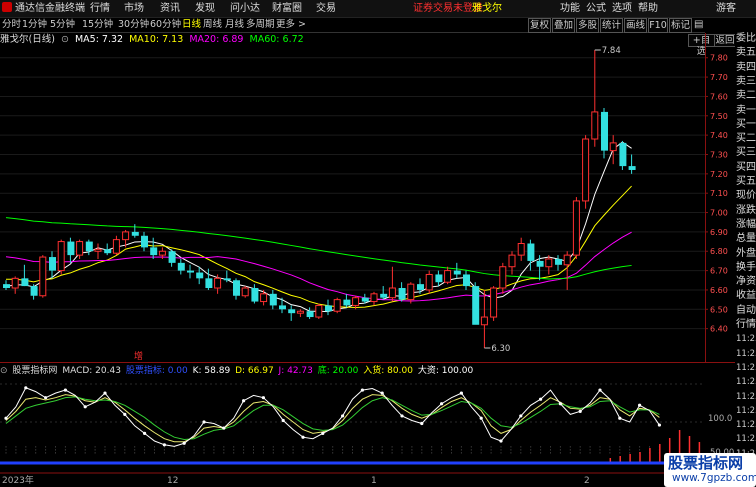  Describe the element at coordinates (680, 25) in the screenshot. I see `tool-mark-button: 标记` at that location.